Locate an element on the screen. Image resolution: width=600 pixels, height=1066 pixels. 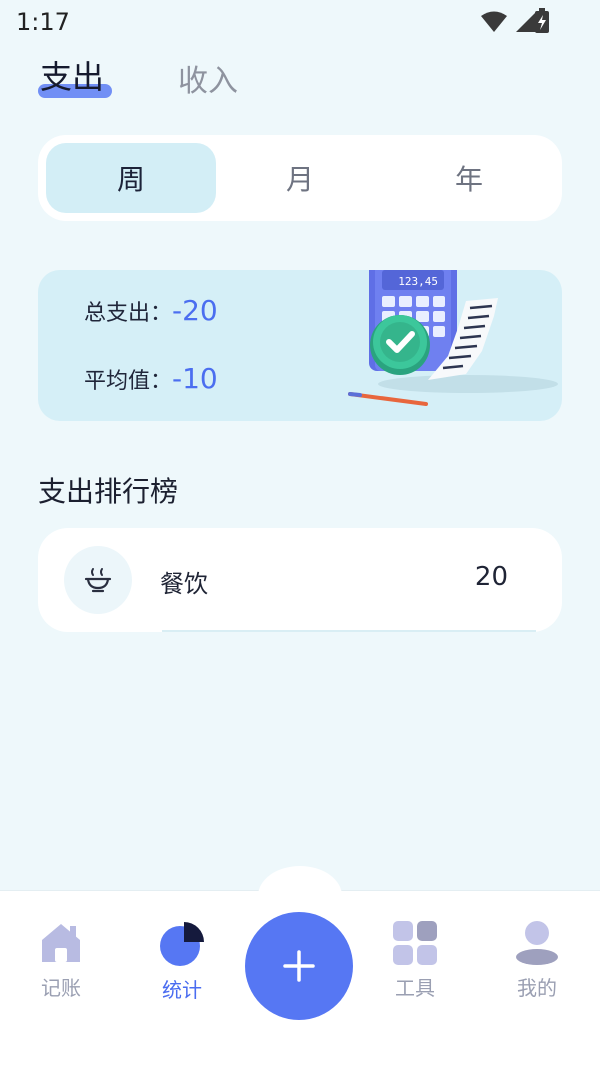
wifi-icon is located at coordinates (494, 21).